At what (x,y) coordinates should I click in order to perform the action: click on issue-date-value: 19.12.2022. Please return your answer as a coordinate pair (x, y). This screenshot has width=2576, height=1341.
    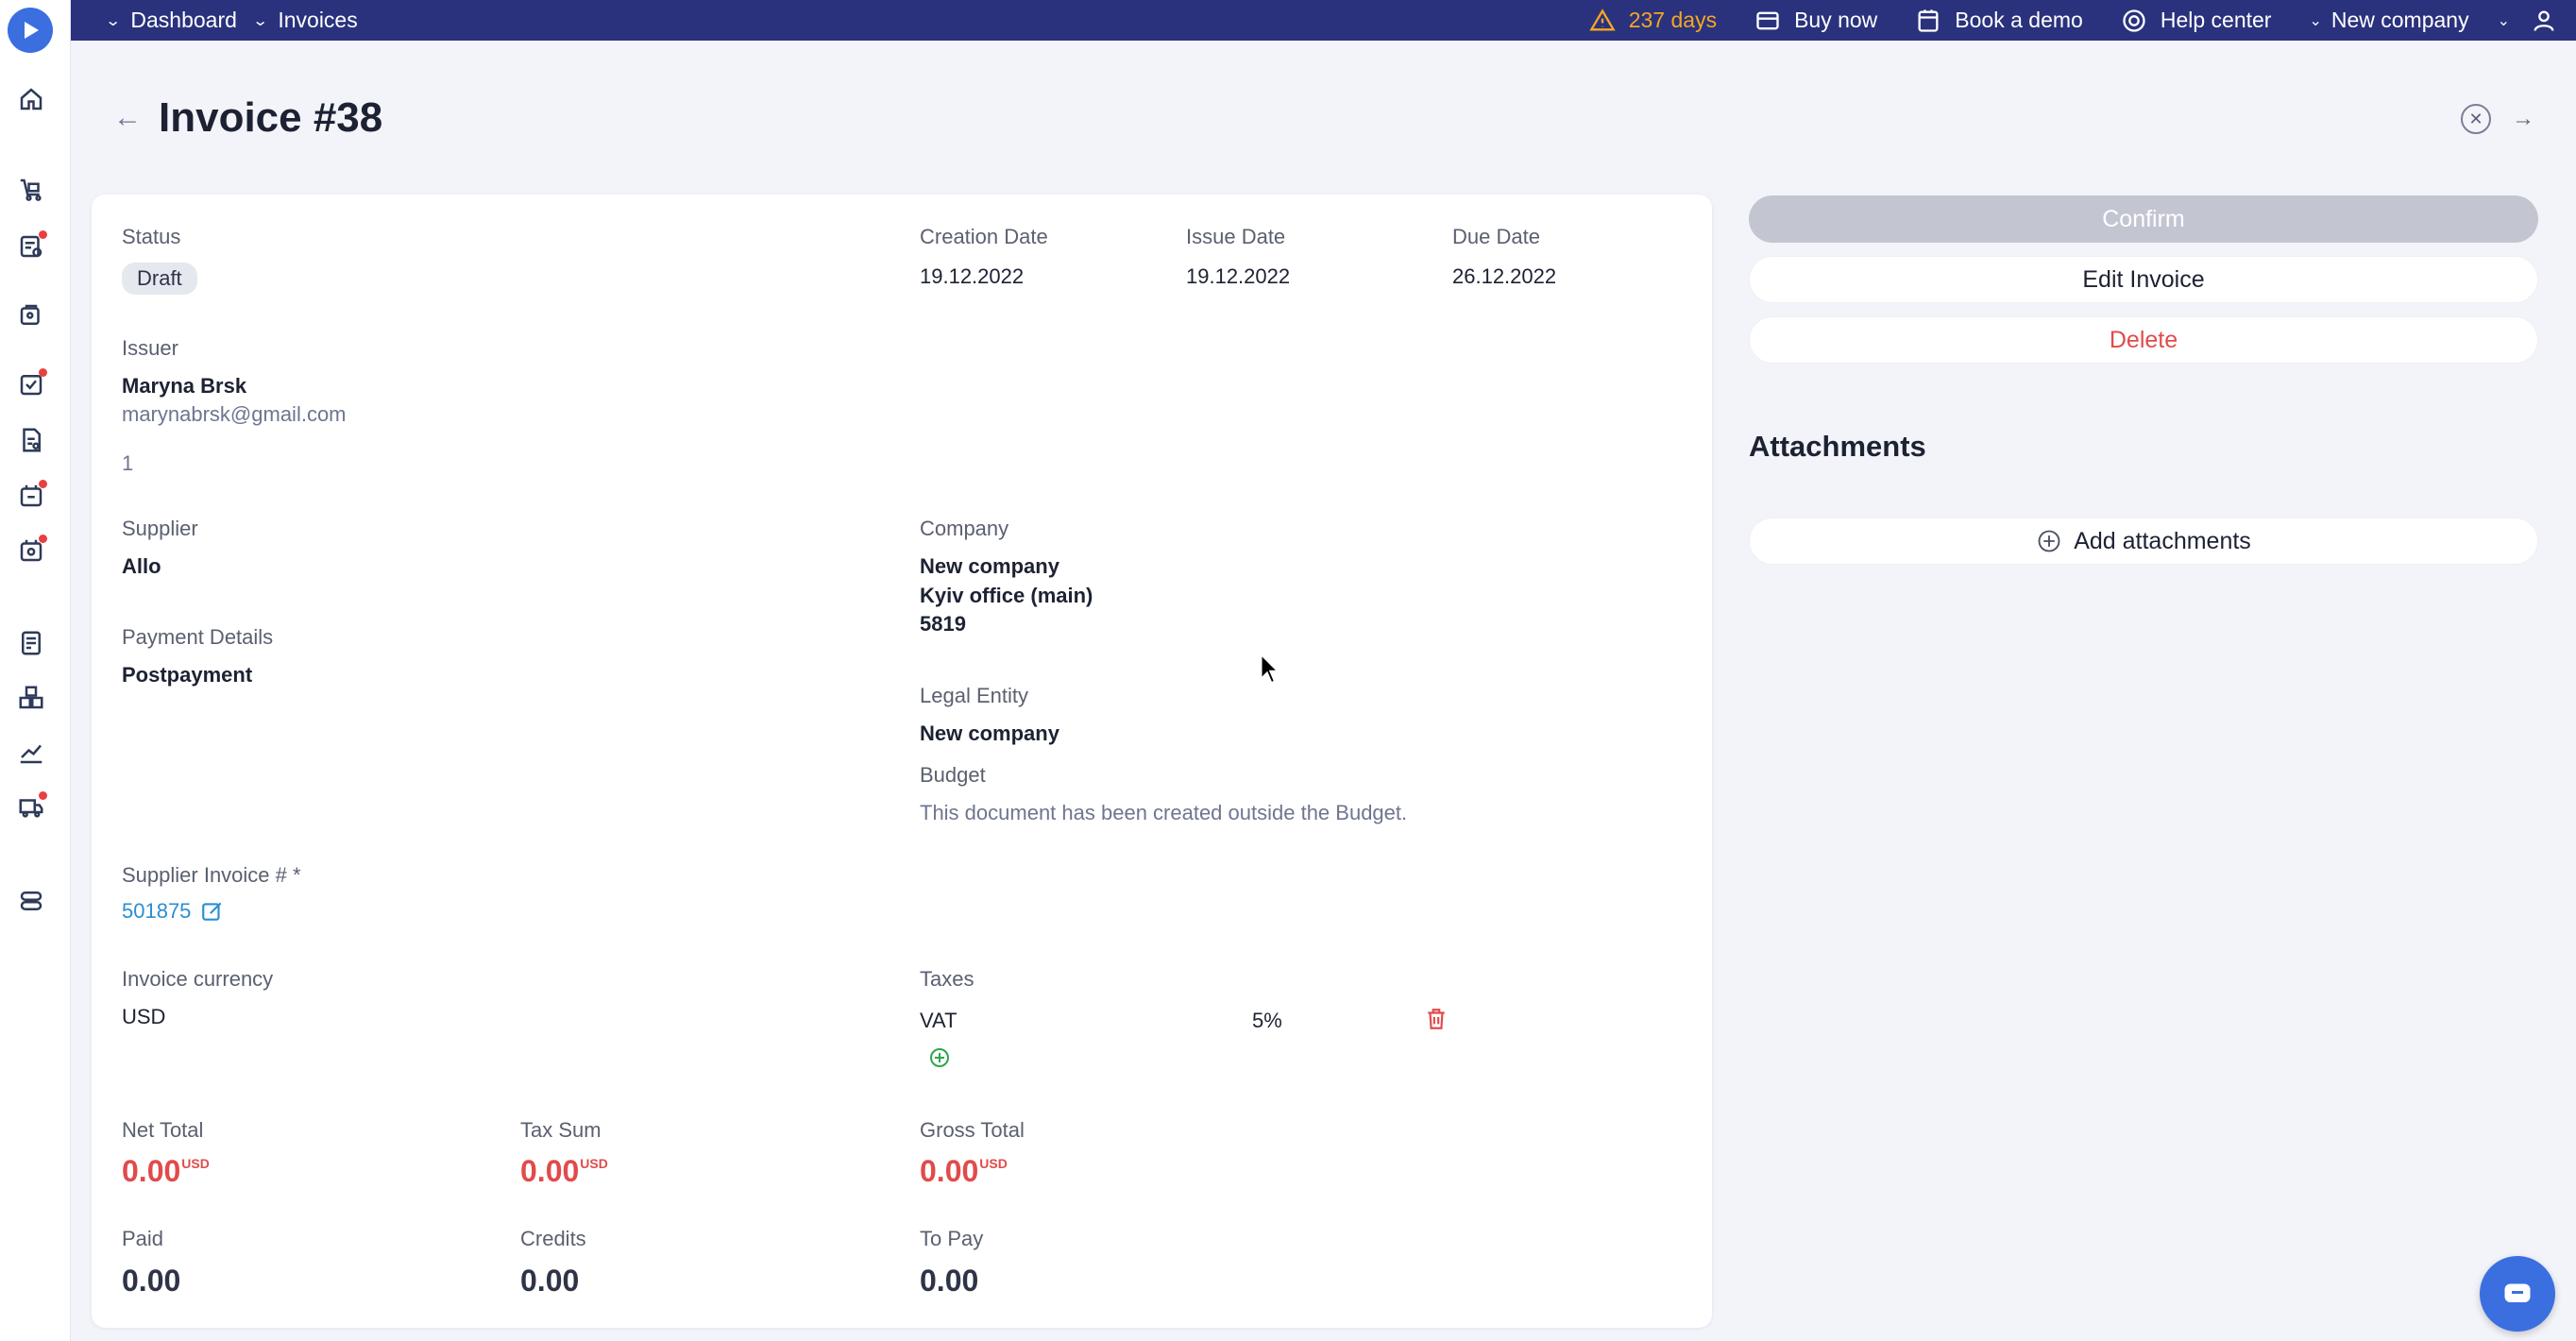
    Looking at the image, I should click on (1238, 276).